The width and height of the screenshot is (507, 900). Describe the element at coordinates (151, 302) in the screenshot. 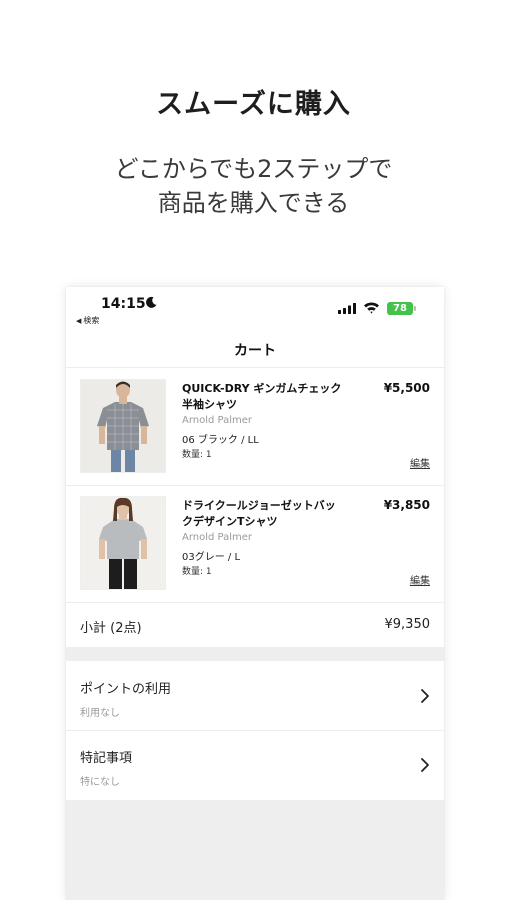

I see `moon-icon` at that location.